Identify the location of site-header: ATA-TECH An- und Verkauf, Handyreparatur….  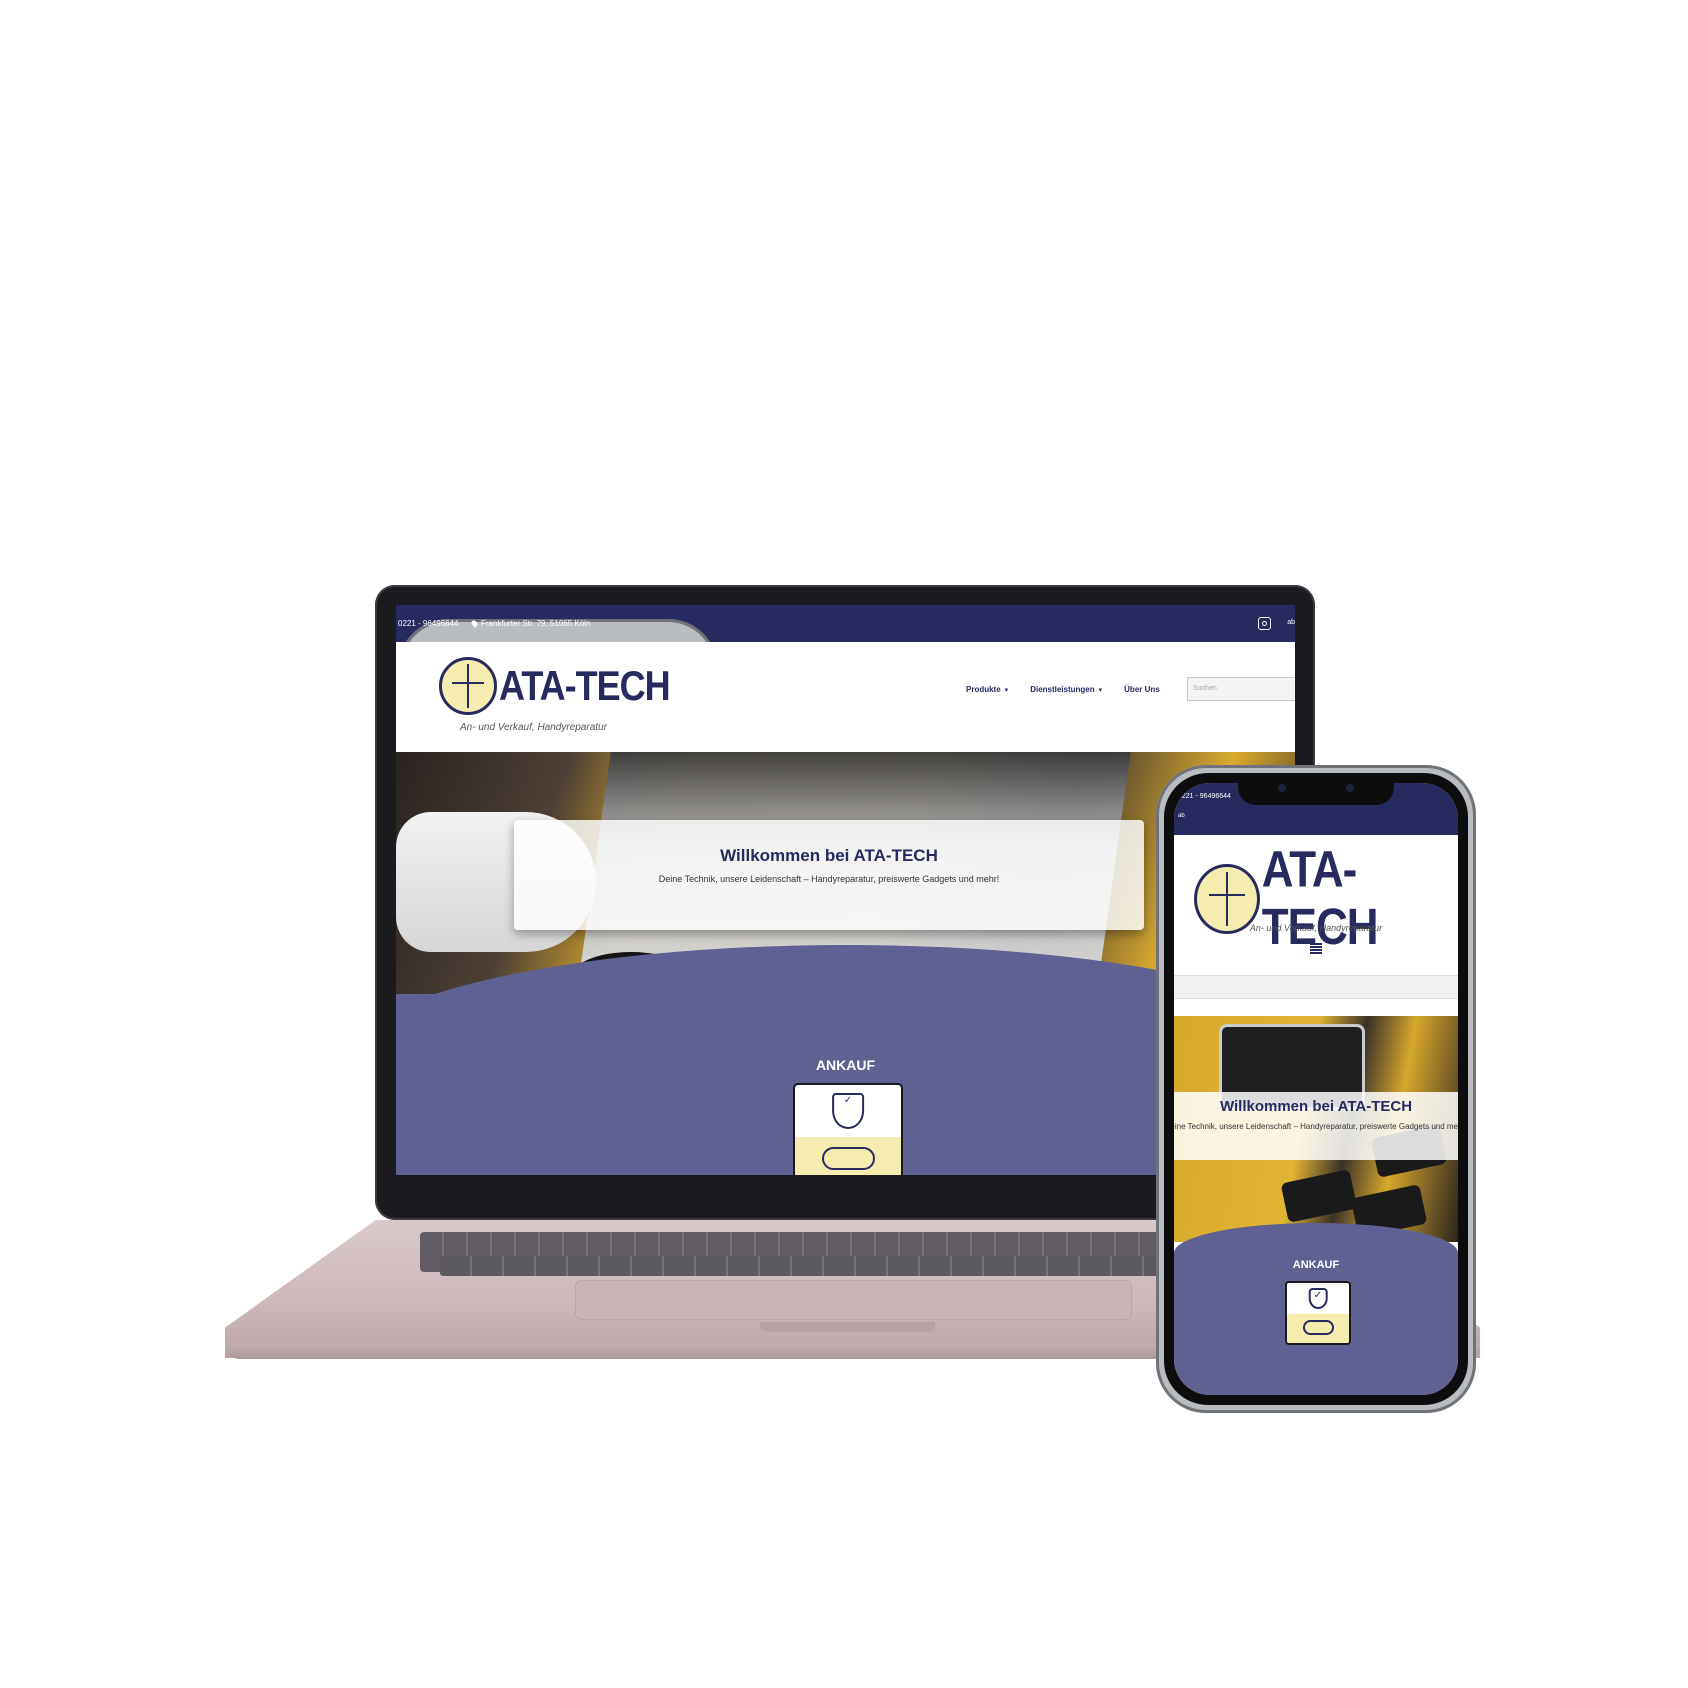
(845, 697).